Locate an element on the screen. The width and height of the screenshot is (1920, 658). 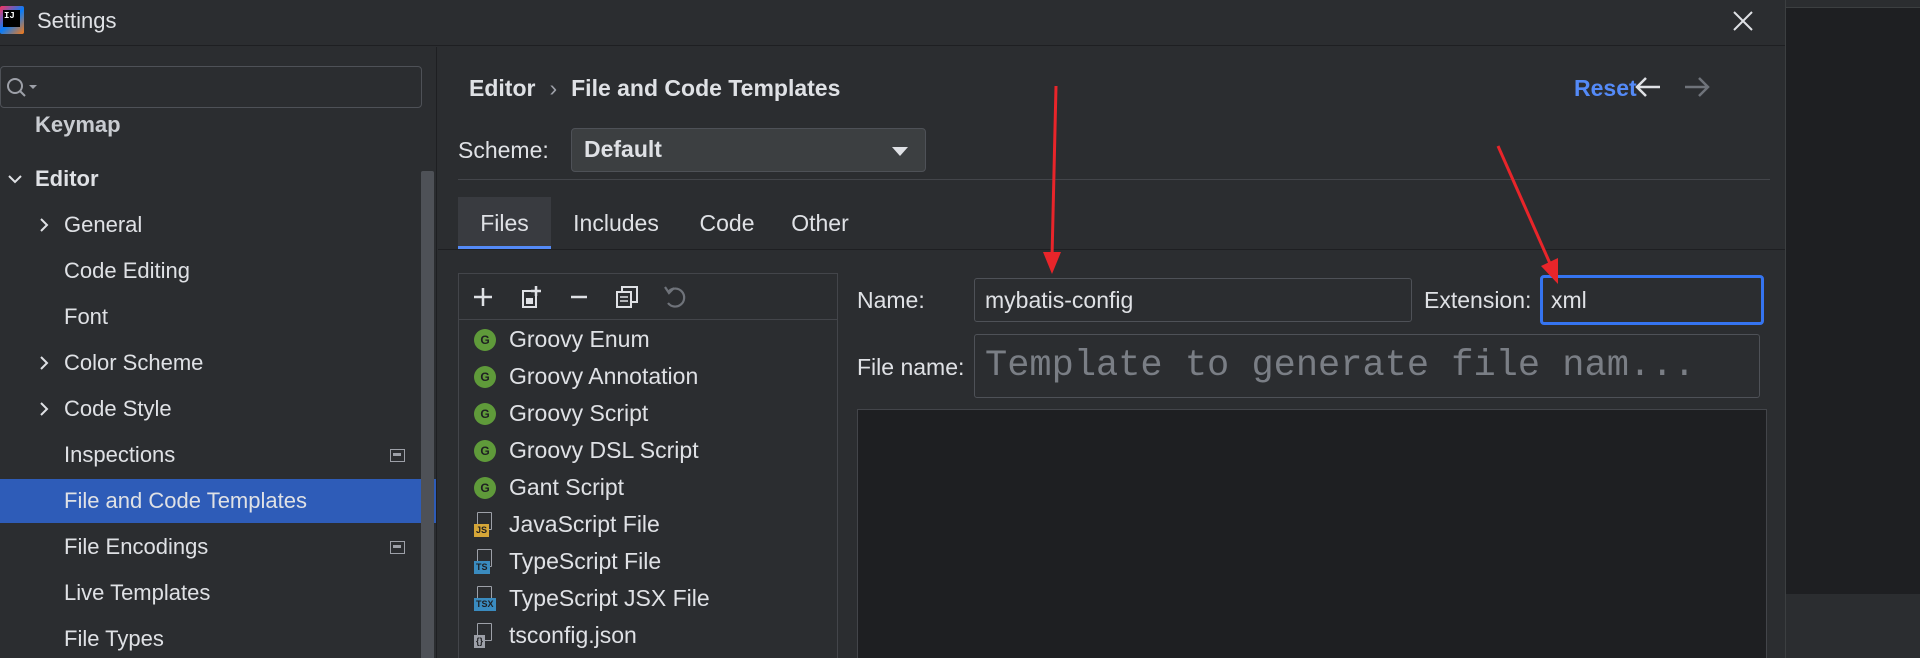
scheme-label: Scheme: is located at coordinates (503, 150).